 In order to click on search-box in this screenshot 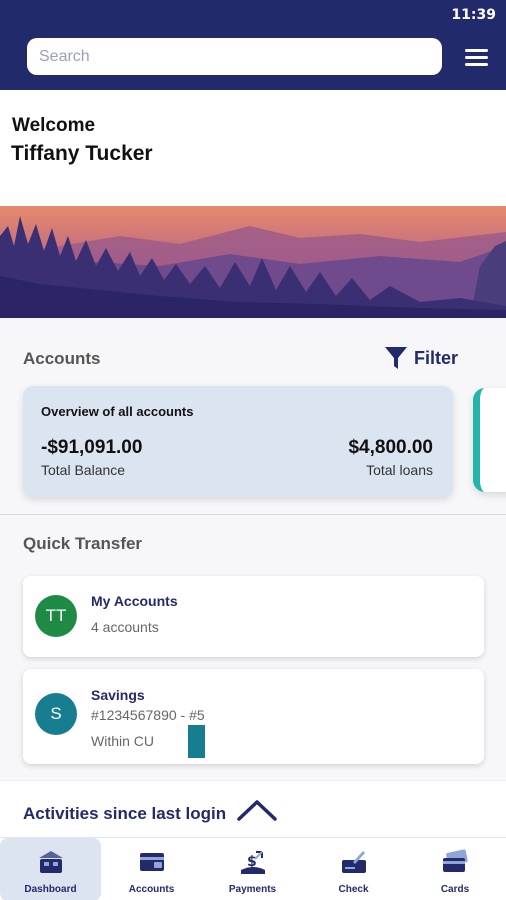, I will do `click(234, 56)`.